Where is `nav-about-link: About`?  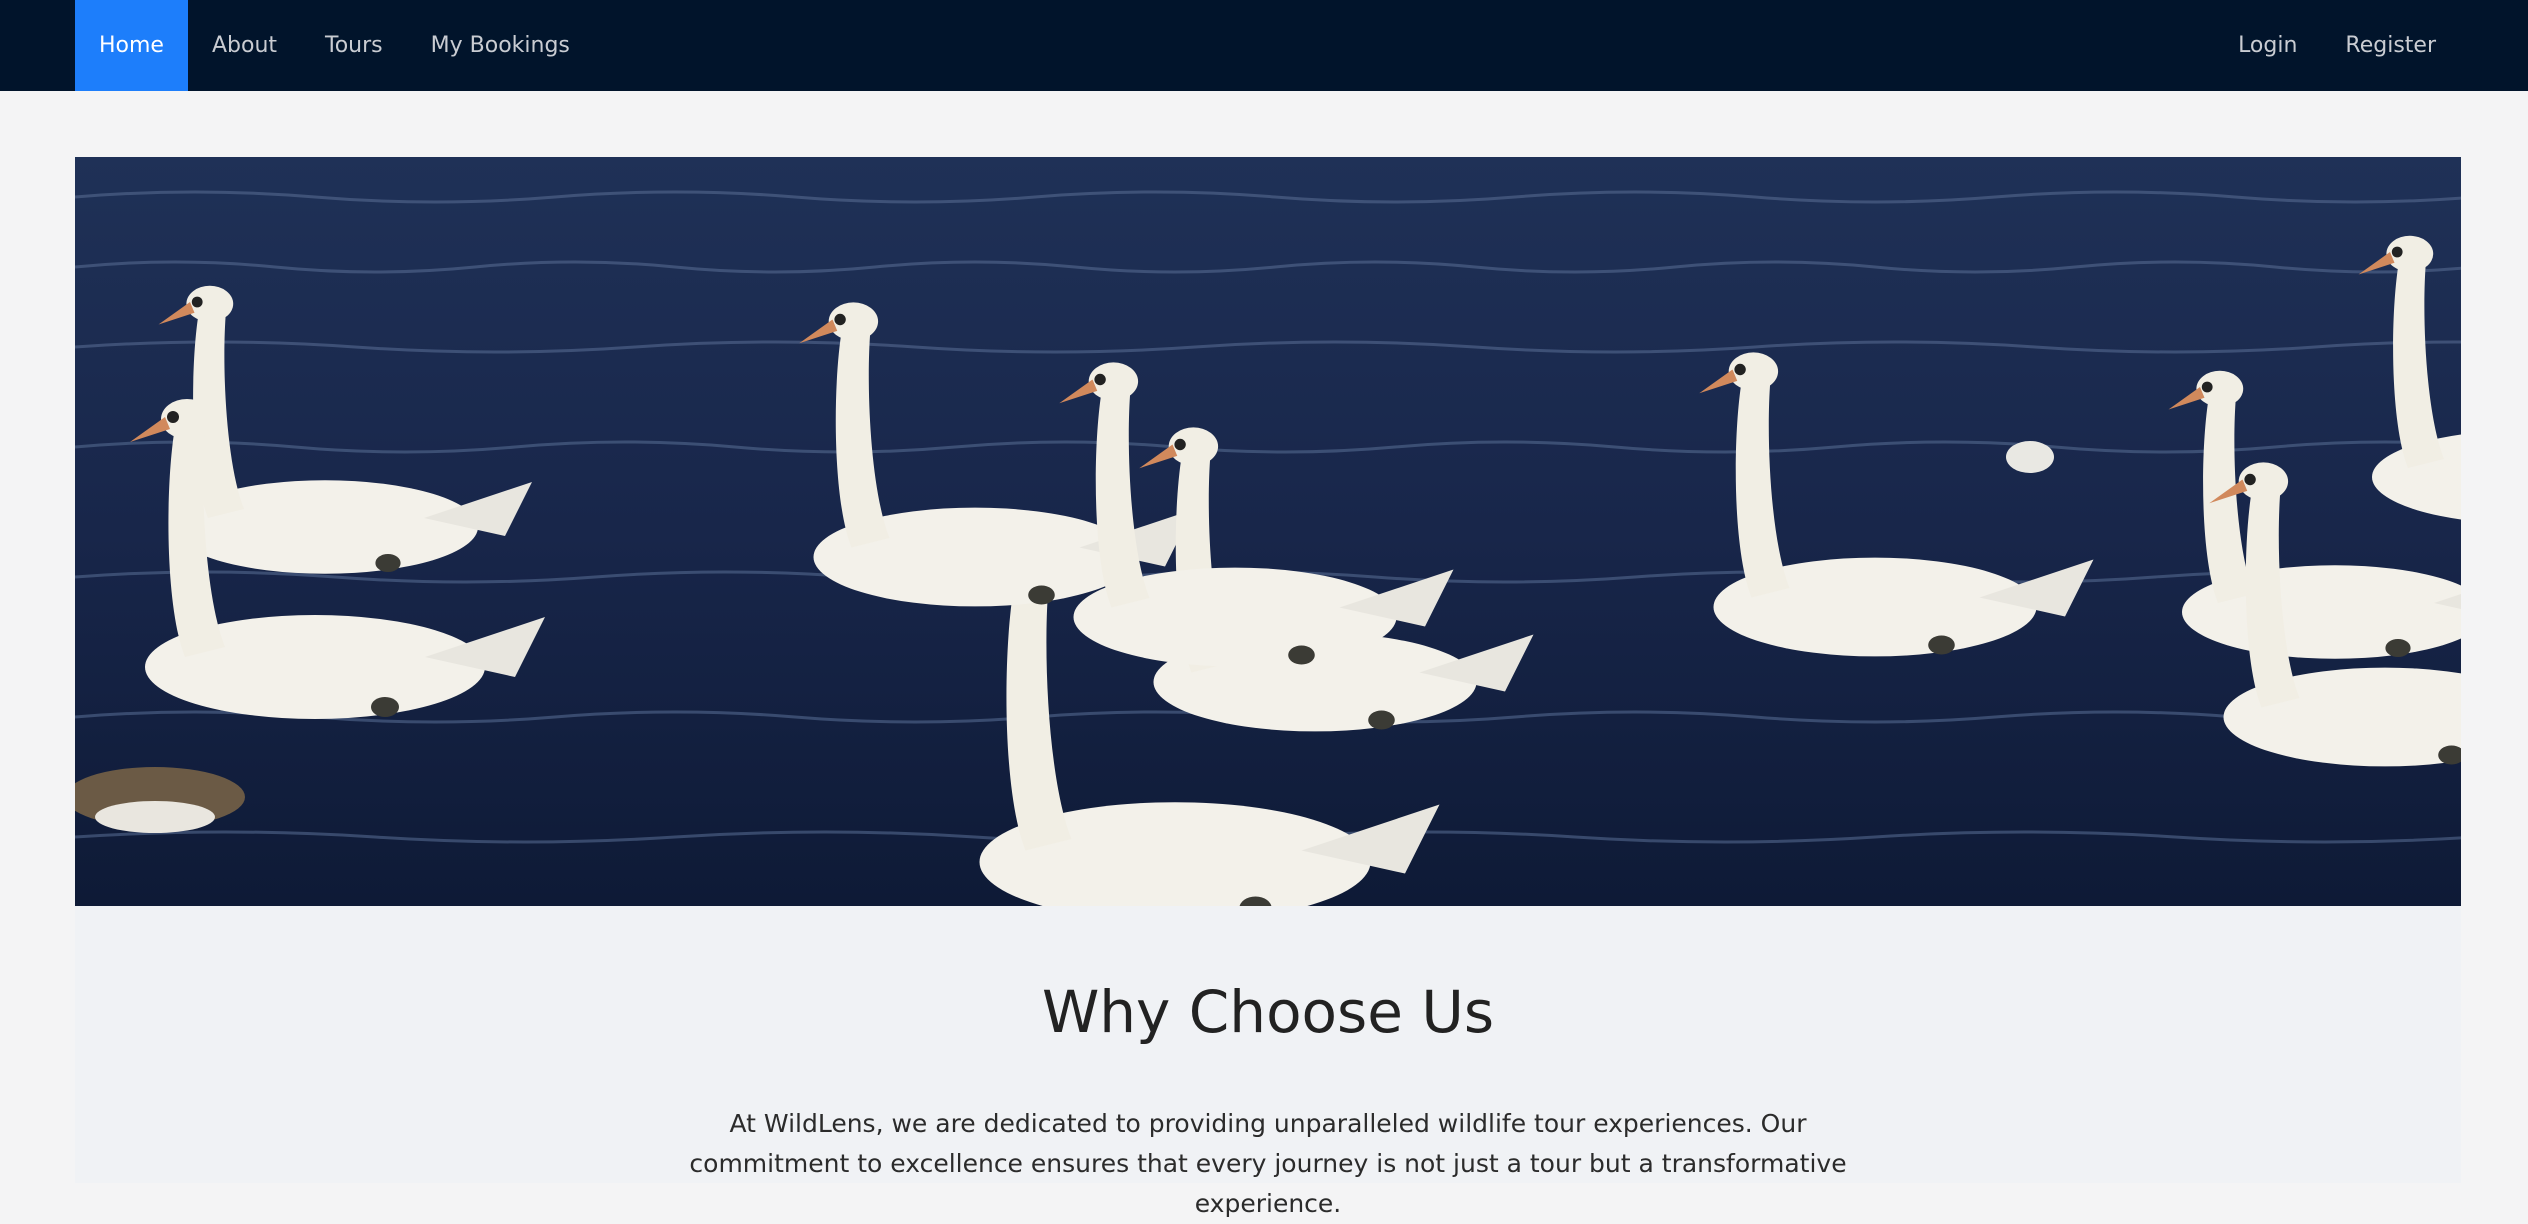
nav-about-link: About is located at coordinates (244, 45).